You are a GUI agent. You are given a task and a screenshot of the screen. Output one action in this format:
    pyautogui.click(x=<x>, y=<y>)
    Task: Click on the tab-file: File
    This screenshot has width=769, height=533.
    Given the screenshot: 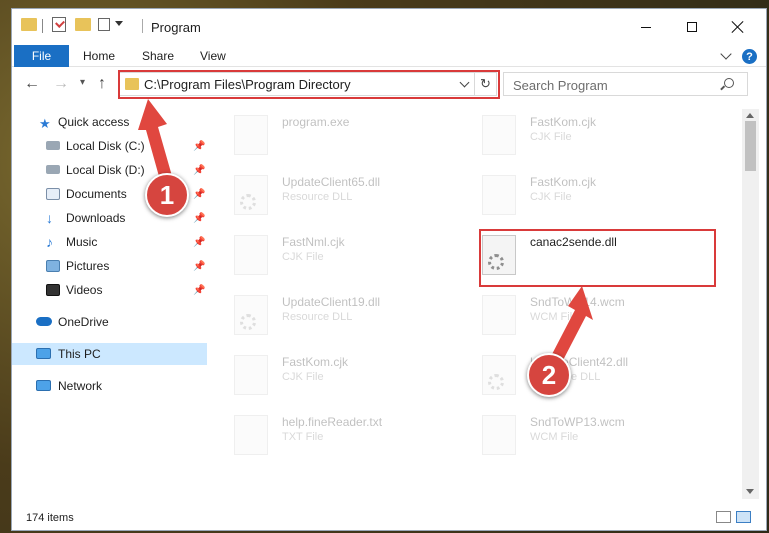 What is the action you would take?
    pyautogui.click(x=41, y=56)
    